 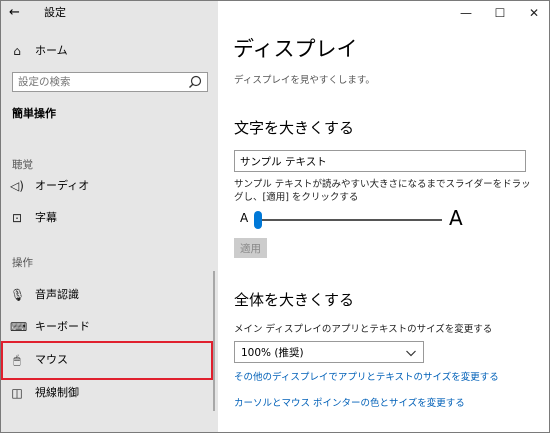 What do you see at coordinates (18, 295) in the screenshot?
I see `microphone-icon: 🎙` at bounding box center [18, 295].